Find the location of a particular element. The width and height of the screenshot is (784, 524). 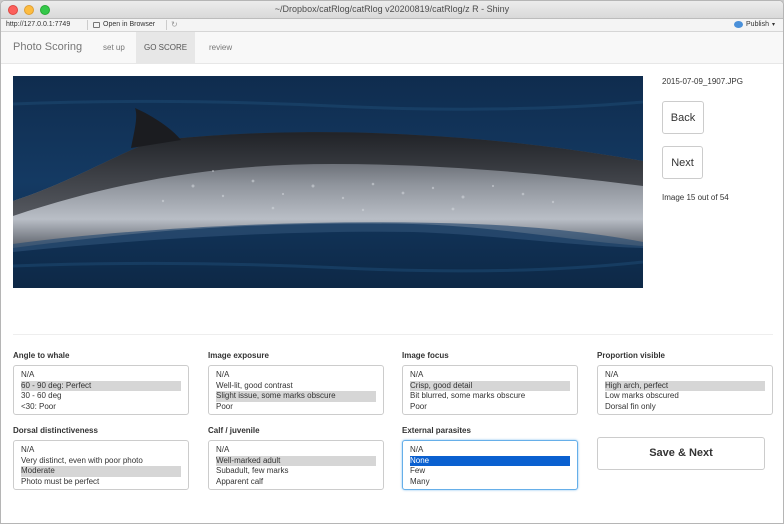

tab-set-up: set up is located at coordinates (114, 48).